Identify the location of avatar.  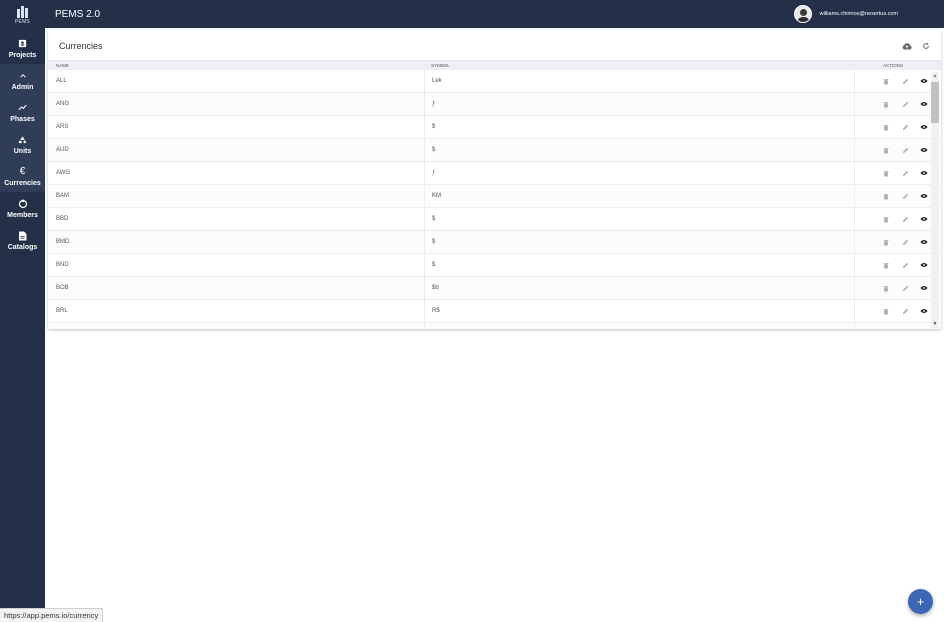
(802, 14).